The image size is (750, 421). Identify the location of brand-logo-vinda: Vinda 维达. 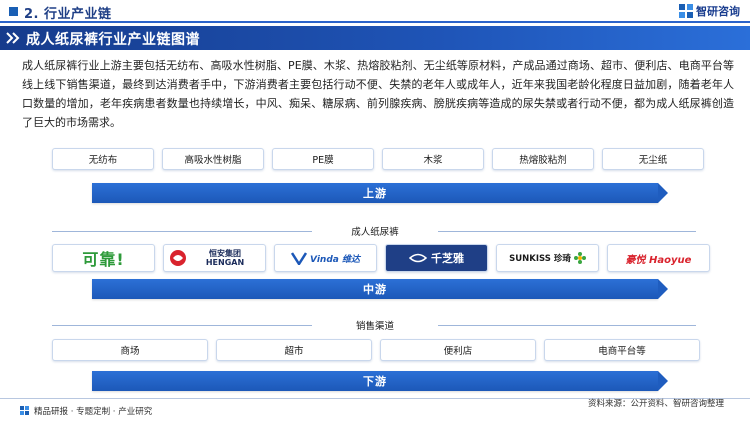
(325, 258).